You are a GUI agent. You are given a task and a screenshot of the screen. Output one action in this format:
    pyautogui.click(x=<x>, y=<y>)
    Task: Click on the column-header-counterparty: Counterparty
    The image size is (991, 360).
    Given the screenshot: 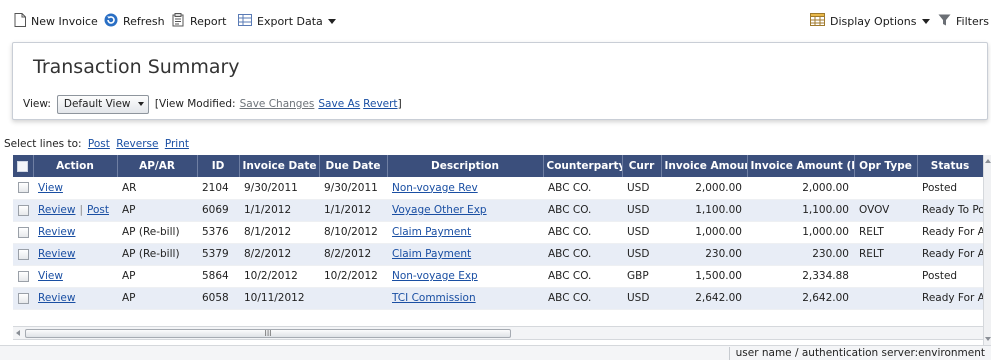 What is the action you would take?
    pyautogui.click(x=583, y=166)
    